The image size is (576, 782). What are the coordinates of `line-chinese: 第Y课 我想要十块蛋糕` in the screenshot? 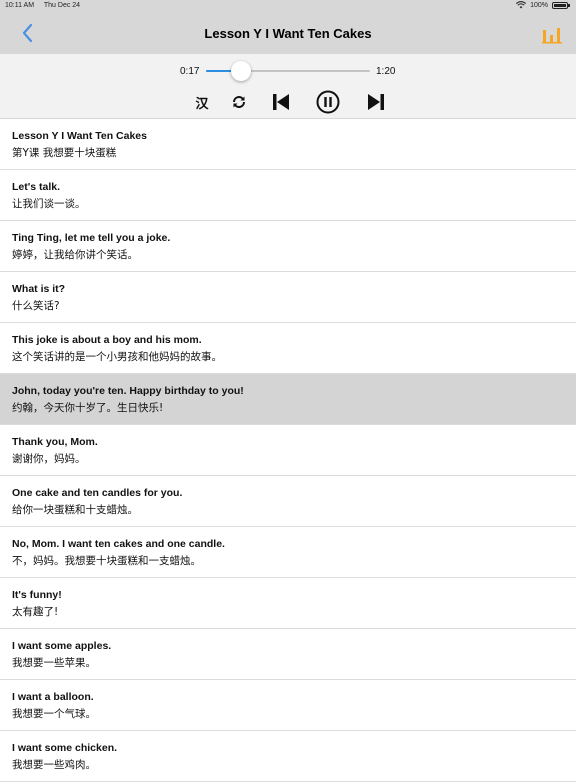 It's located at (64, 153).